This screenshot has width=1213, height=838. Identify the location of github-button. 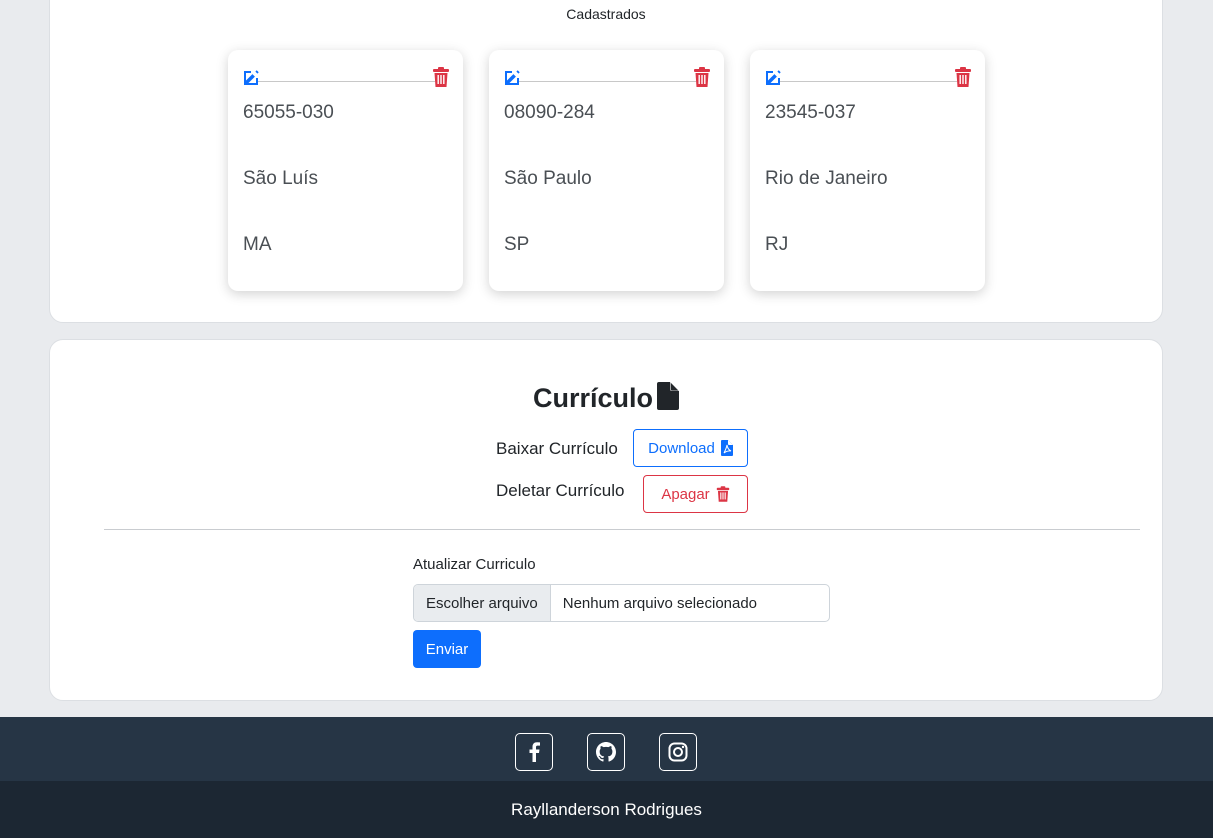
(606, 752).